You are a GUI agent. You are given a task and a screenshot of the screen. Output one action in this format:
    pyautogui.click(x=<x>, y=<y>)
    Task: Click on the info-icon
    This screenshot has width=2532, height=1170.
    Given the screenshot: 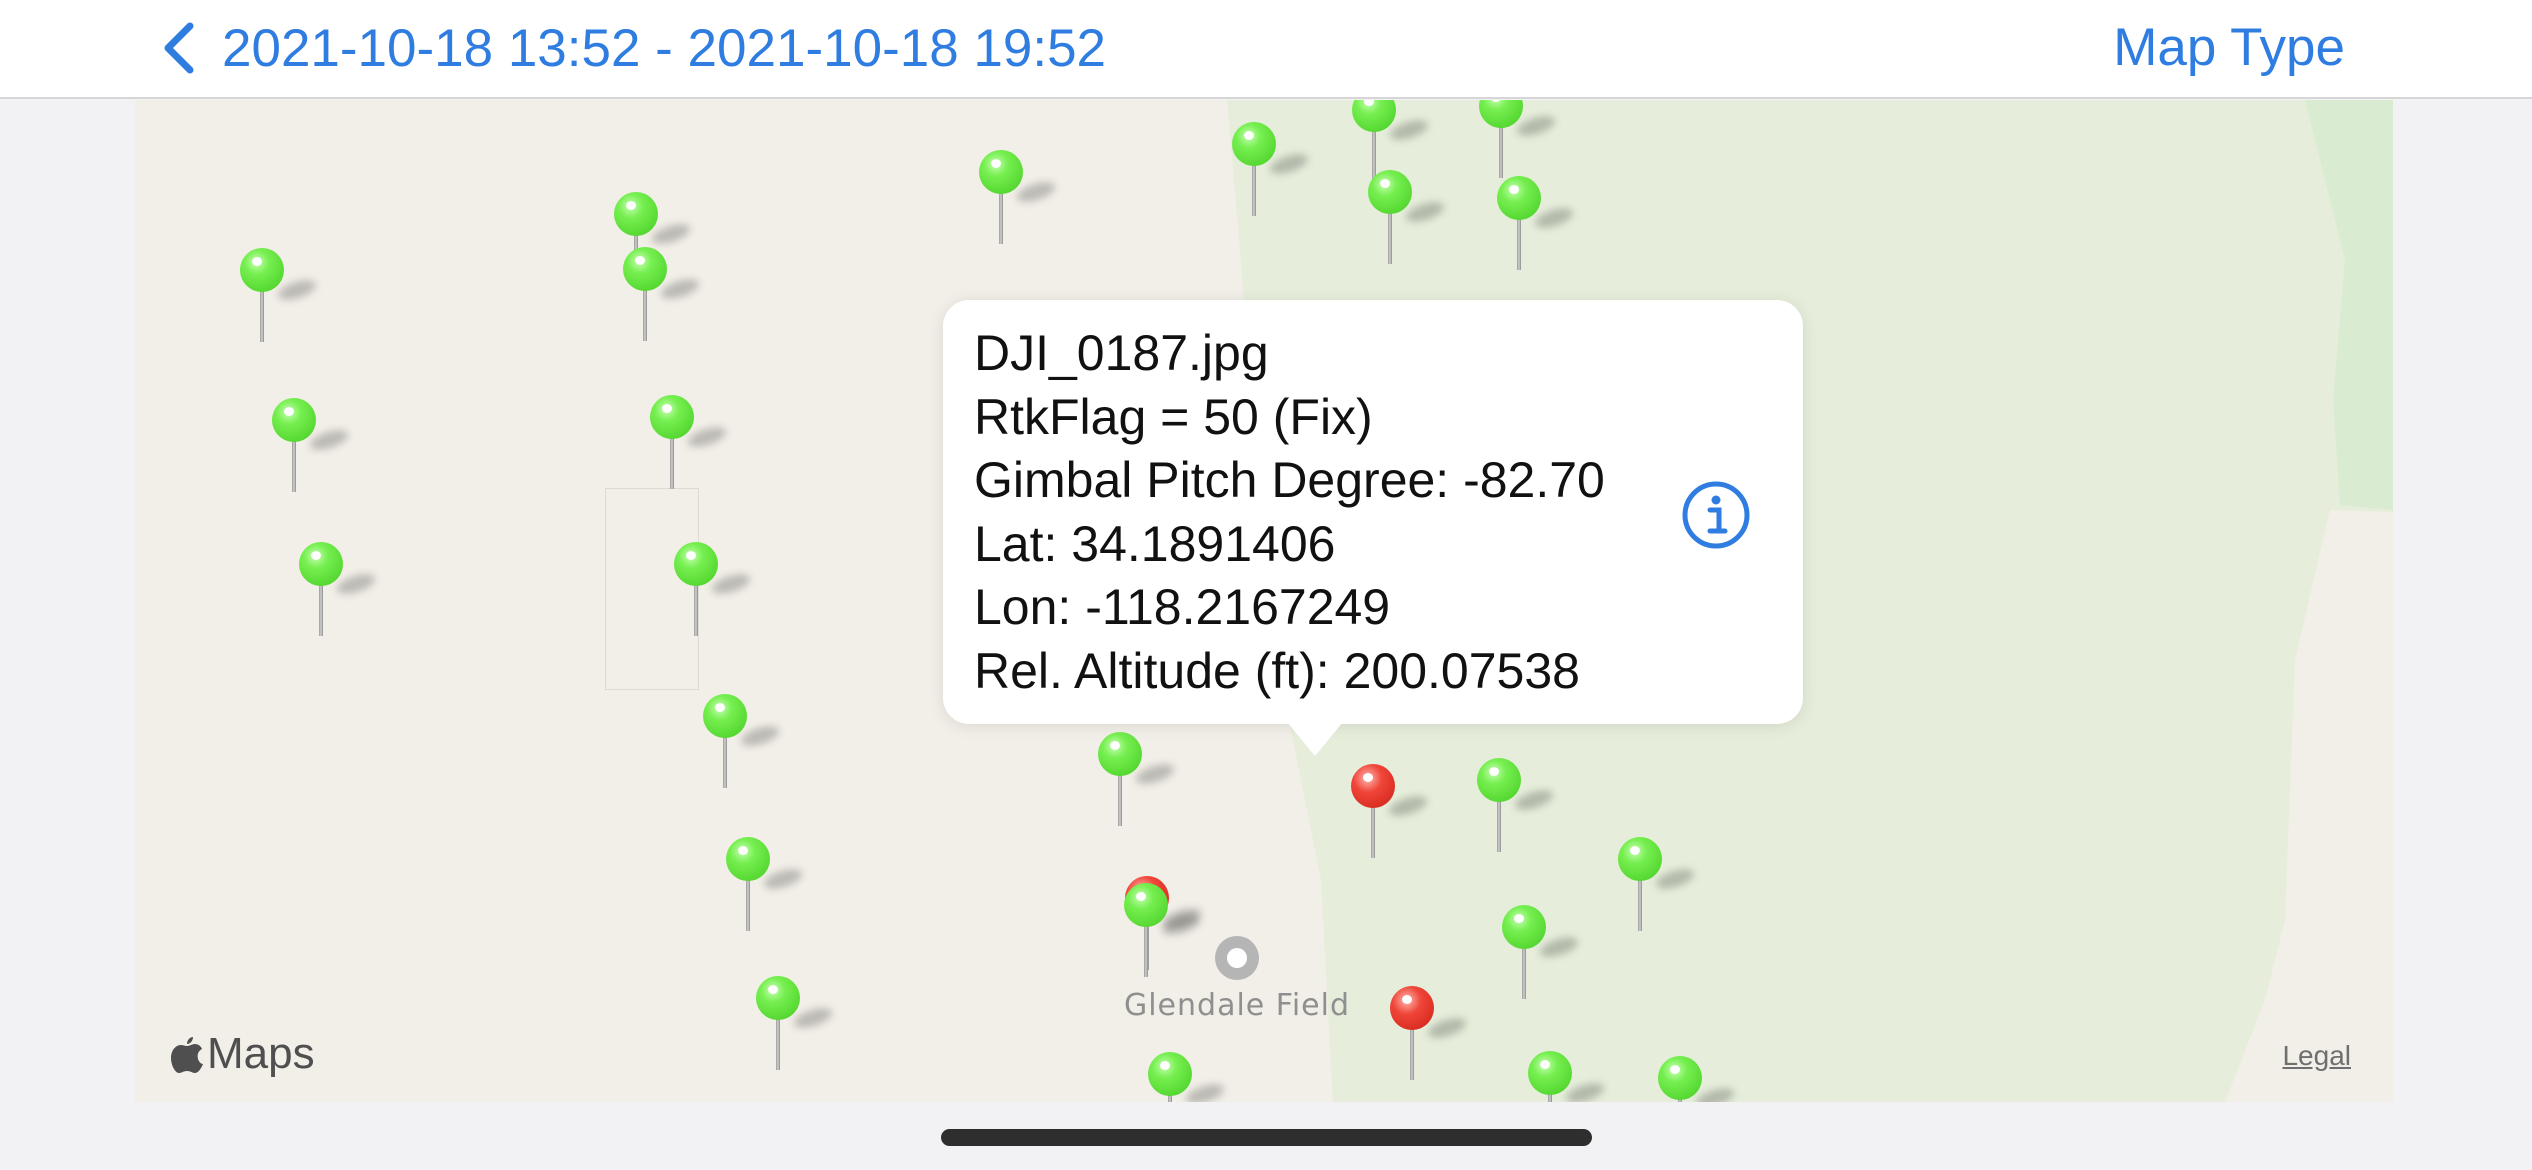 What is the action you would take?
    pyautogui.click(x=1716, y=515)
    